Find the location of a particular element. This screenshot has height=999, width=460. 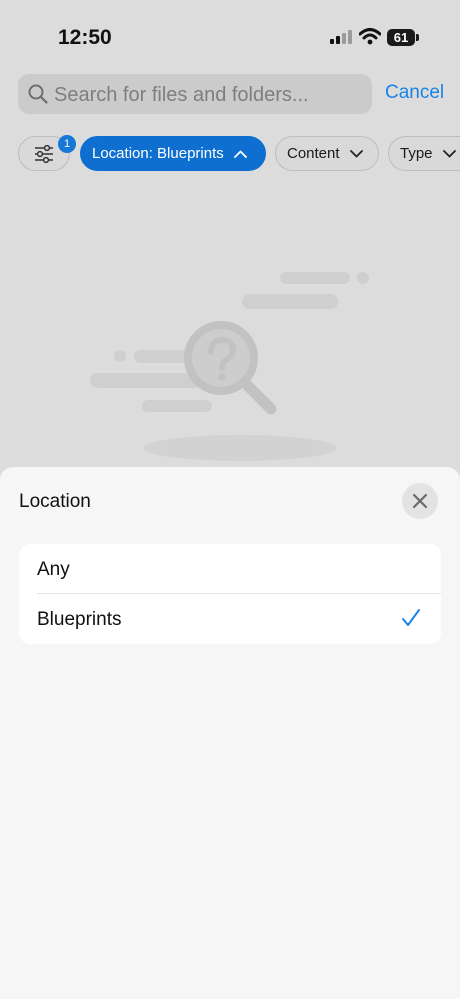

wifi-icon is located at coordinates (370, 36).